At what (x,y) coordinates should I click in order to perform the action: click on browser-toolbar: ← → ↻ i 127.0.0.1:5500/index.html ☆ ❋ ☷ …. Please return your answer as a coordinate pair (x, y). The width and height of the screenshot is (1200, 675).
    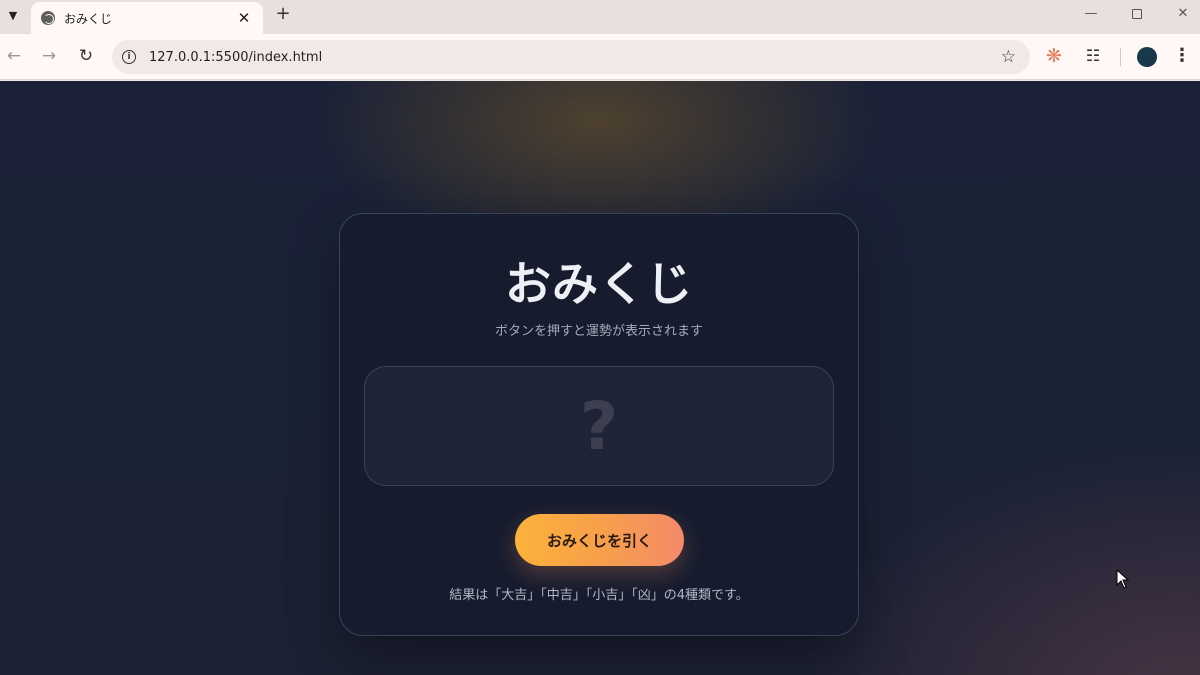
    Looking at the image, I should click on (600, 57).